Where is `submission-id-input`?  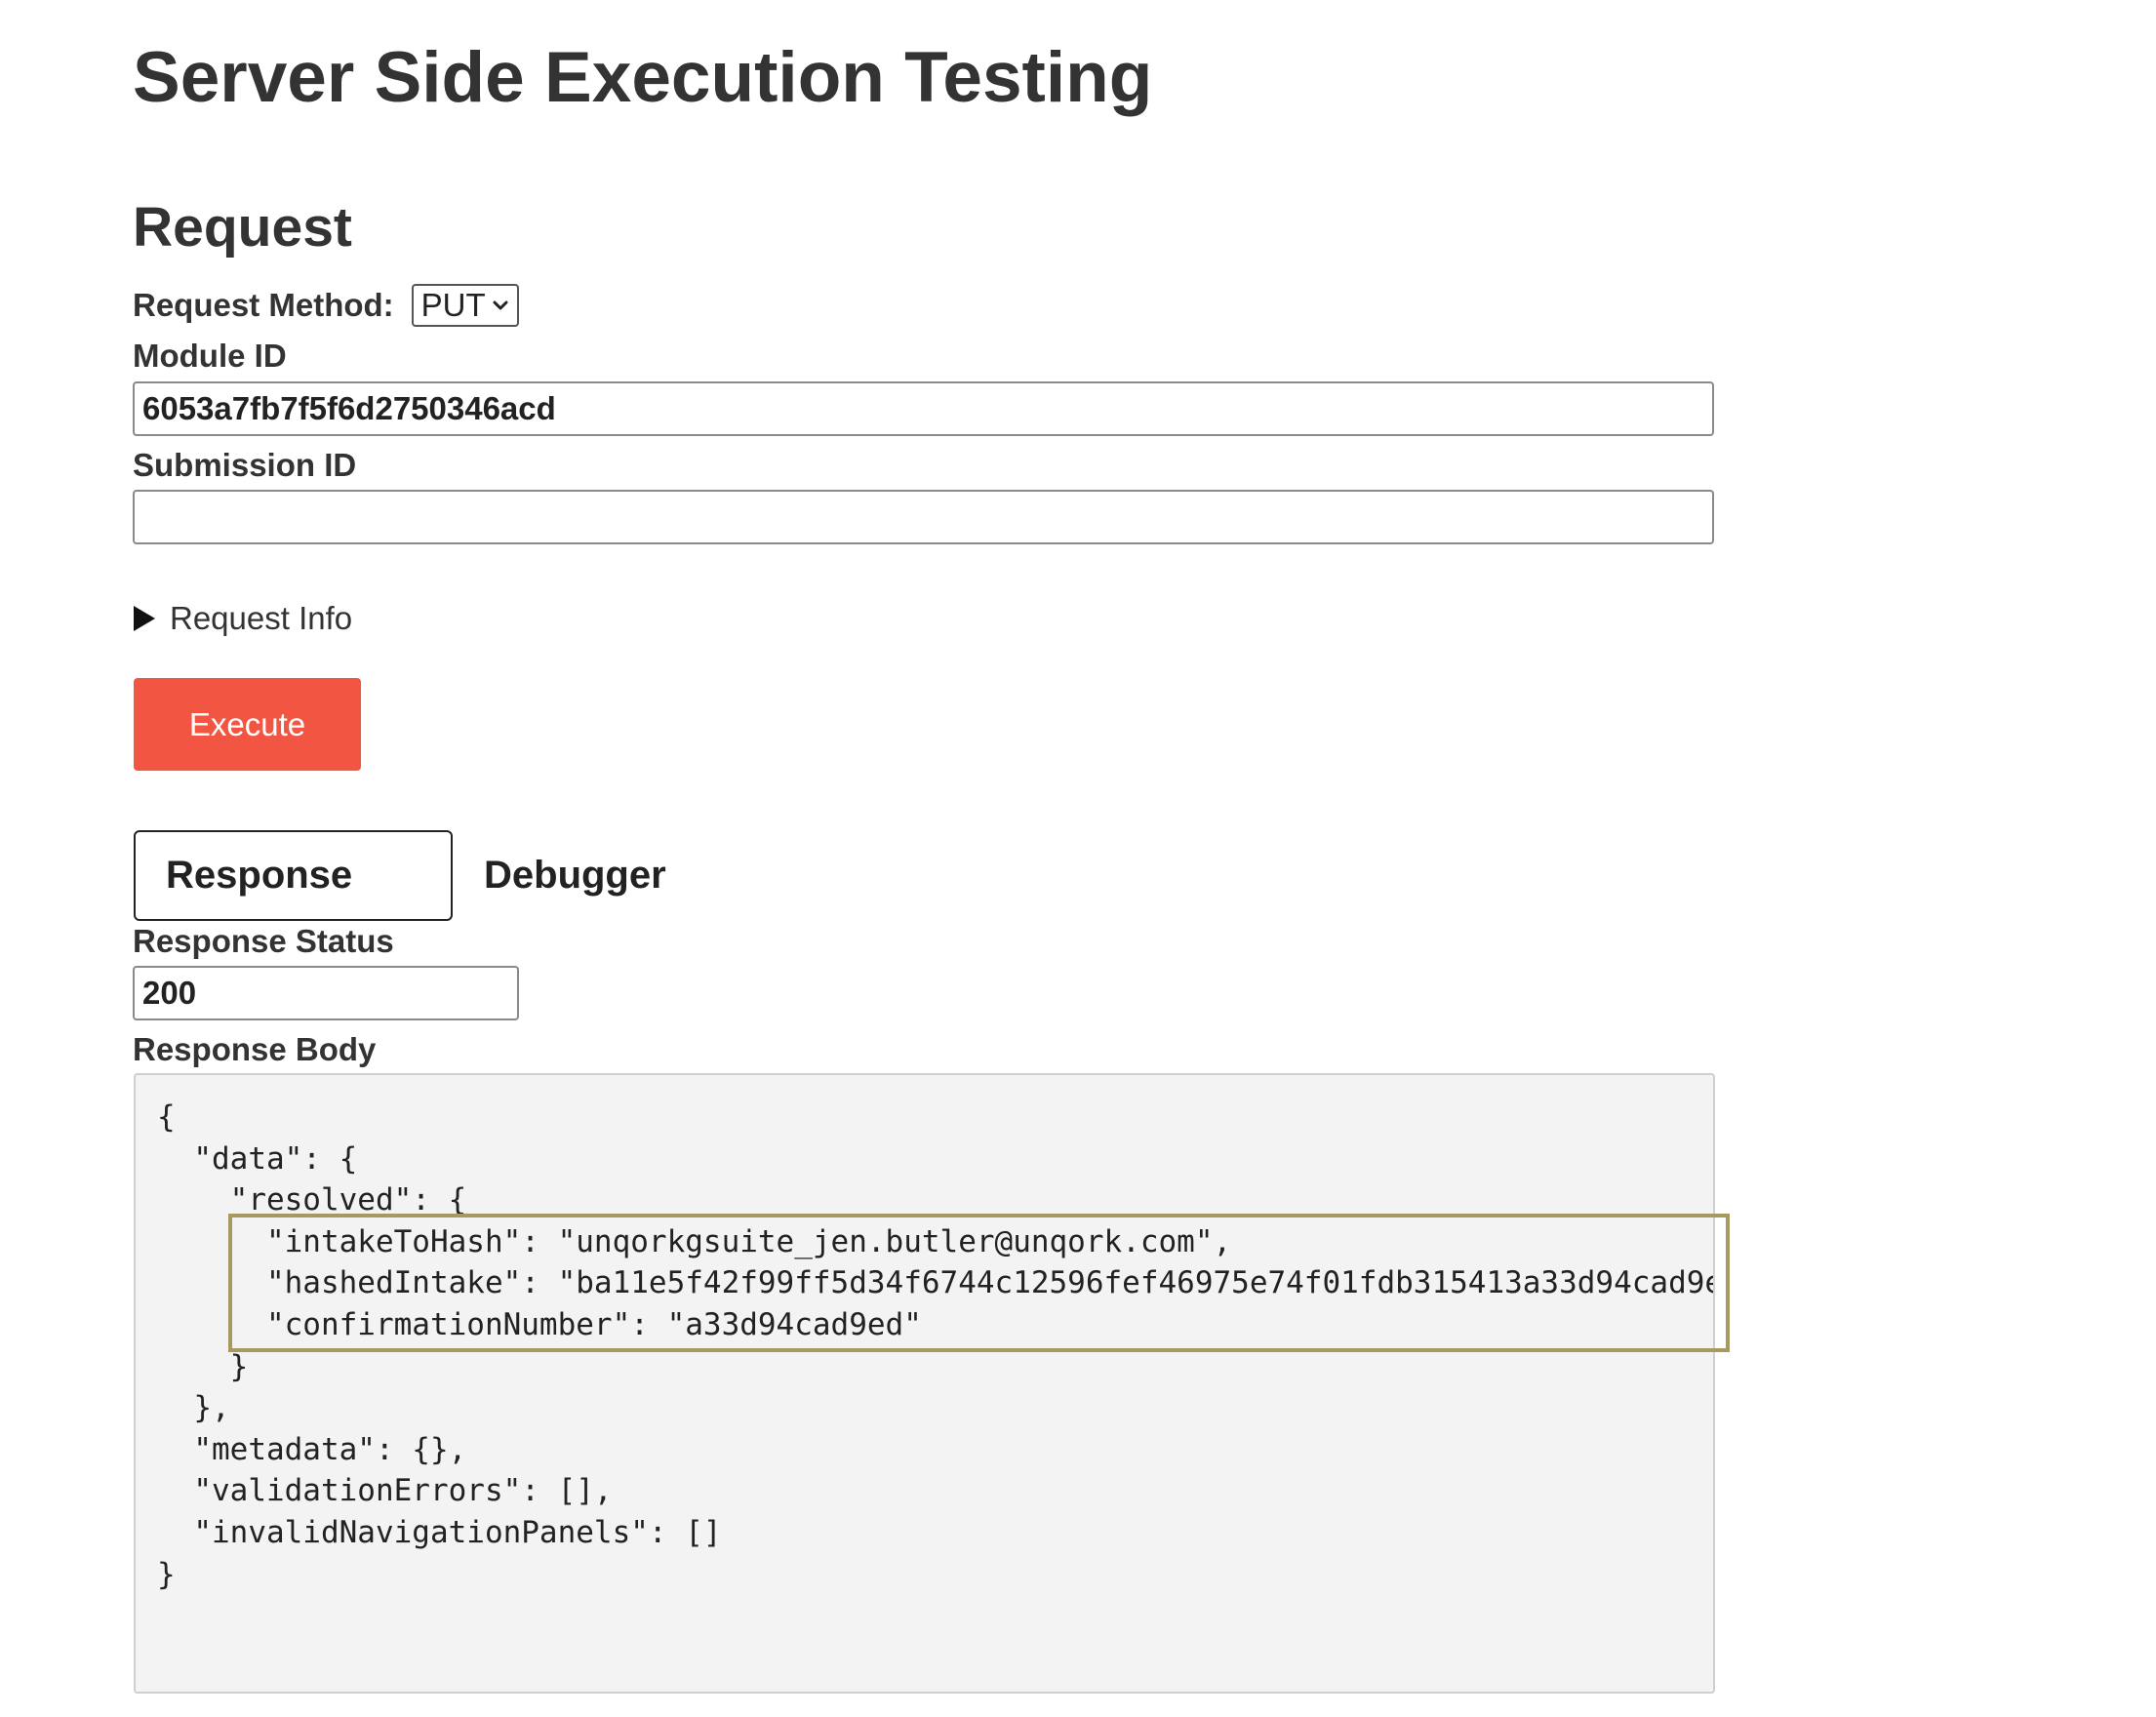 submission-id-input is located at coordinates (923, 517).